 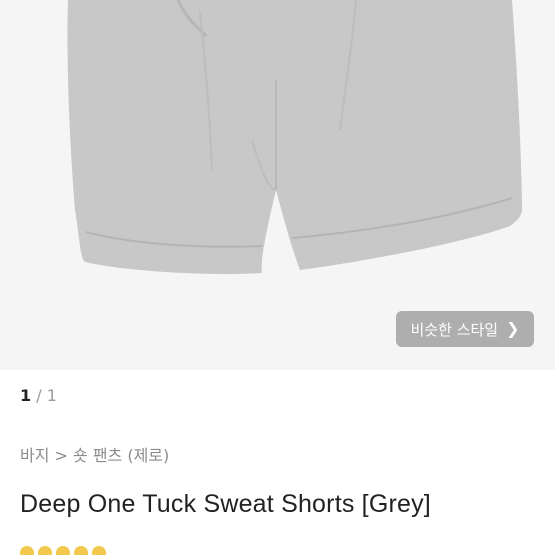 What do you see at coordinates (94, 454) in the screenshot?
I see `breadcrumb: 바지 > 숏 팬츠 (제로)` at bounding box center [94, 454].